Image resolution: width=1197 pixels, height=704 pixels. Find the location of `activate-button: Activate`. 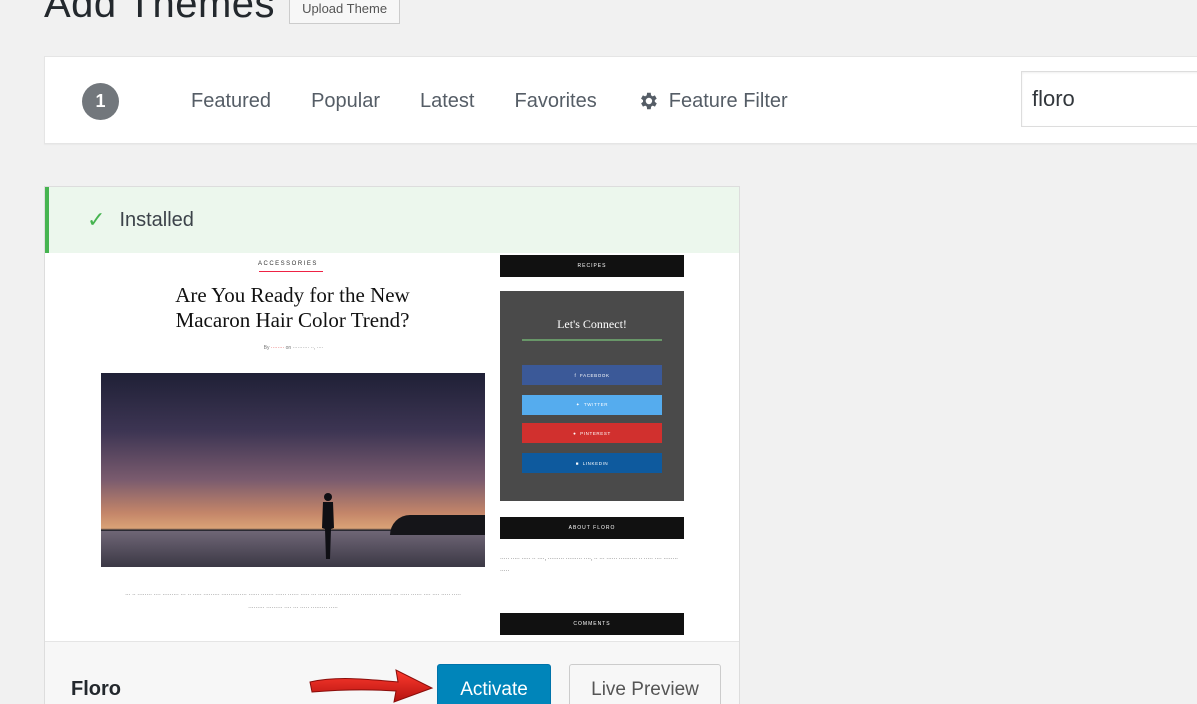

activate-button: Activate is located at coordinates (494, 684).